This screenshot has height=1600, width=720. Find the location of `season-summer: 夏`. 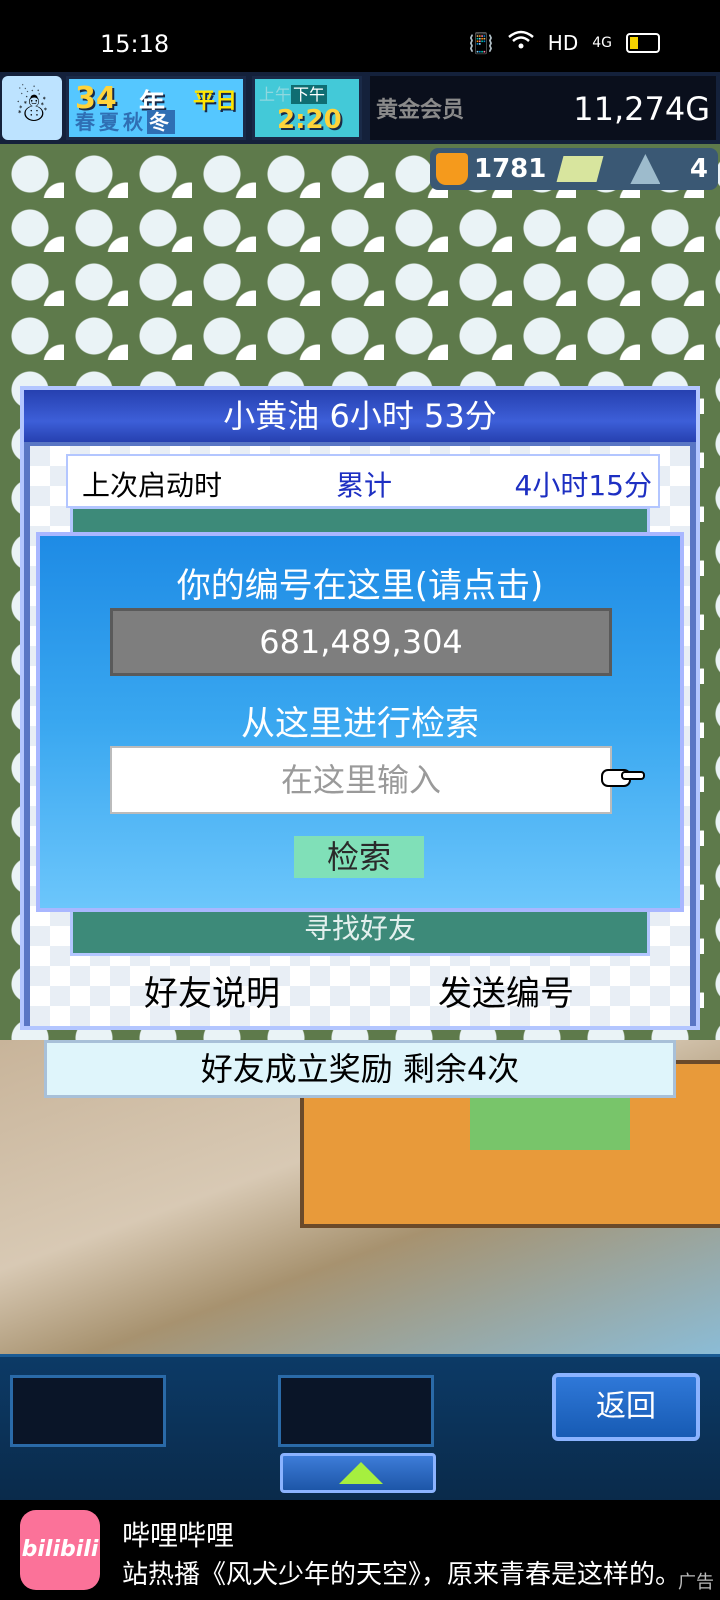

season-summer: 夏 is located at coordinates (111, 122).